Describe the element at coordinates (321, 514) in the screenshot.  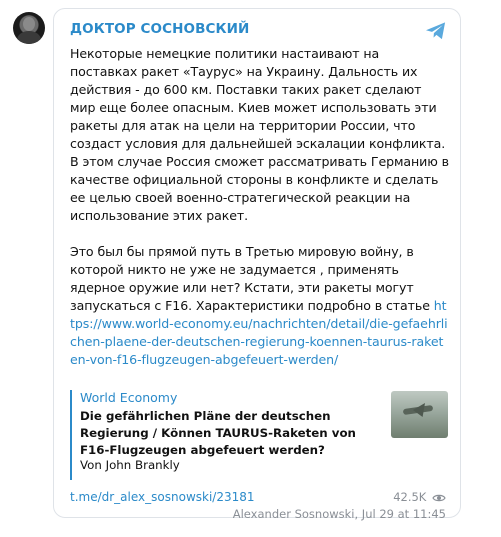
I see `post-author-date: Alexander Sosnowski, Jul 29 at` at that location.